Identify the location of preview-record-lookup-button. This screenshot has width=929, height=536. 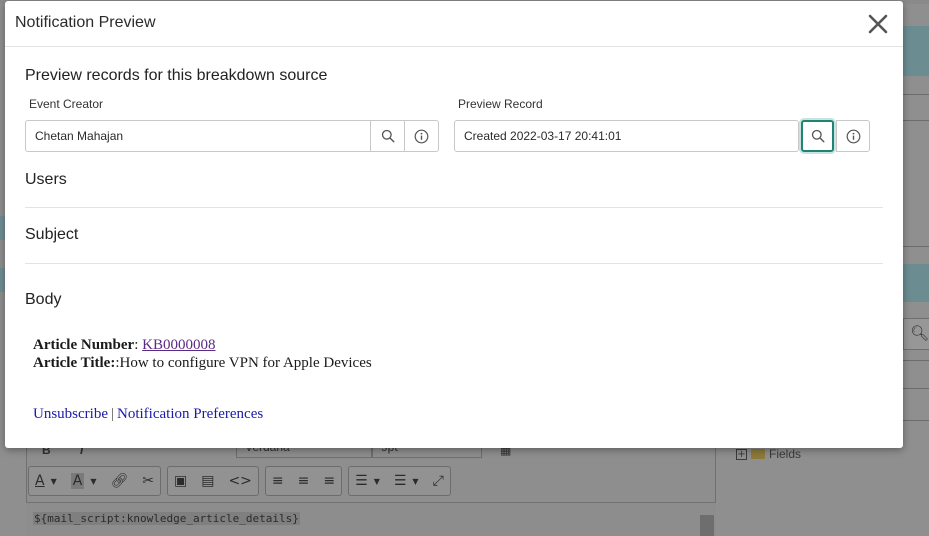
(817, 136).